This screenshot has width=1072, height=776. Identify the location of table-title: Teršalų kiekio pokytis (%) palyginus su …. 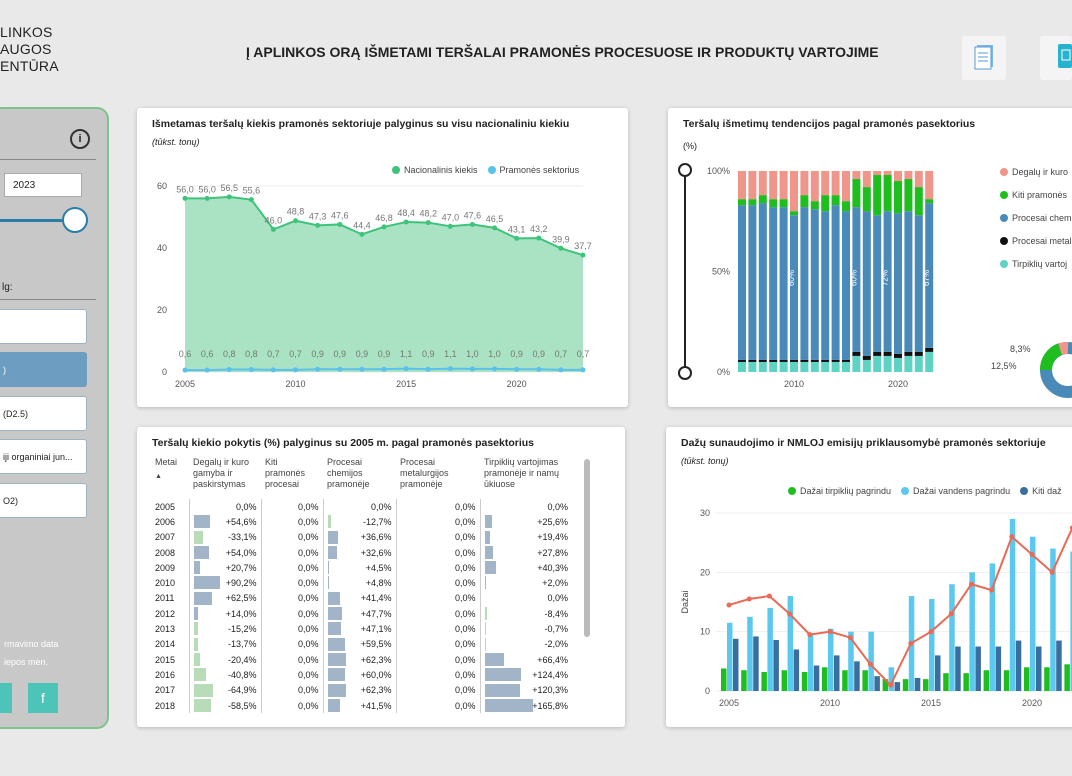
(343, 443).